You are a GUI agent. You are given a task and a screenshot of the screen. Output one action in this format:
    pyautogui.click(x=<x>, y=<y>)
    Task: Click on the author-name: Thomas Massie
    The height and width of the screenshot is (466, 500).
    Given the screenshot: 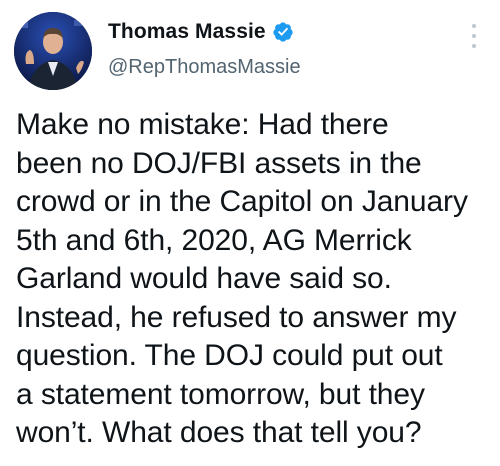 What is the action you would take?
    pyautogui.click(x=187, y=32)
    